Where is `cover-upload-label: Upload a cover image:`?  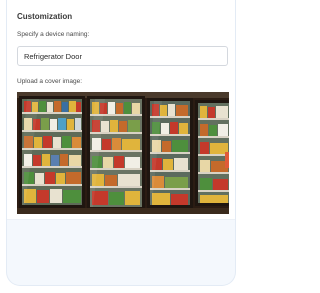
cover-upload-label: Upload a cover image: is located at coordinates (50, 81).